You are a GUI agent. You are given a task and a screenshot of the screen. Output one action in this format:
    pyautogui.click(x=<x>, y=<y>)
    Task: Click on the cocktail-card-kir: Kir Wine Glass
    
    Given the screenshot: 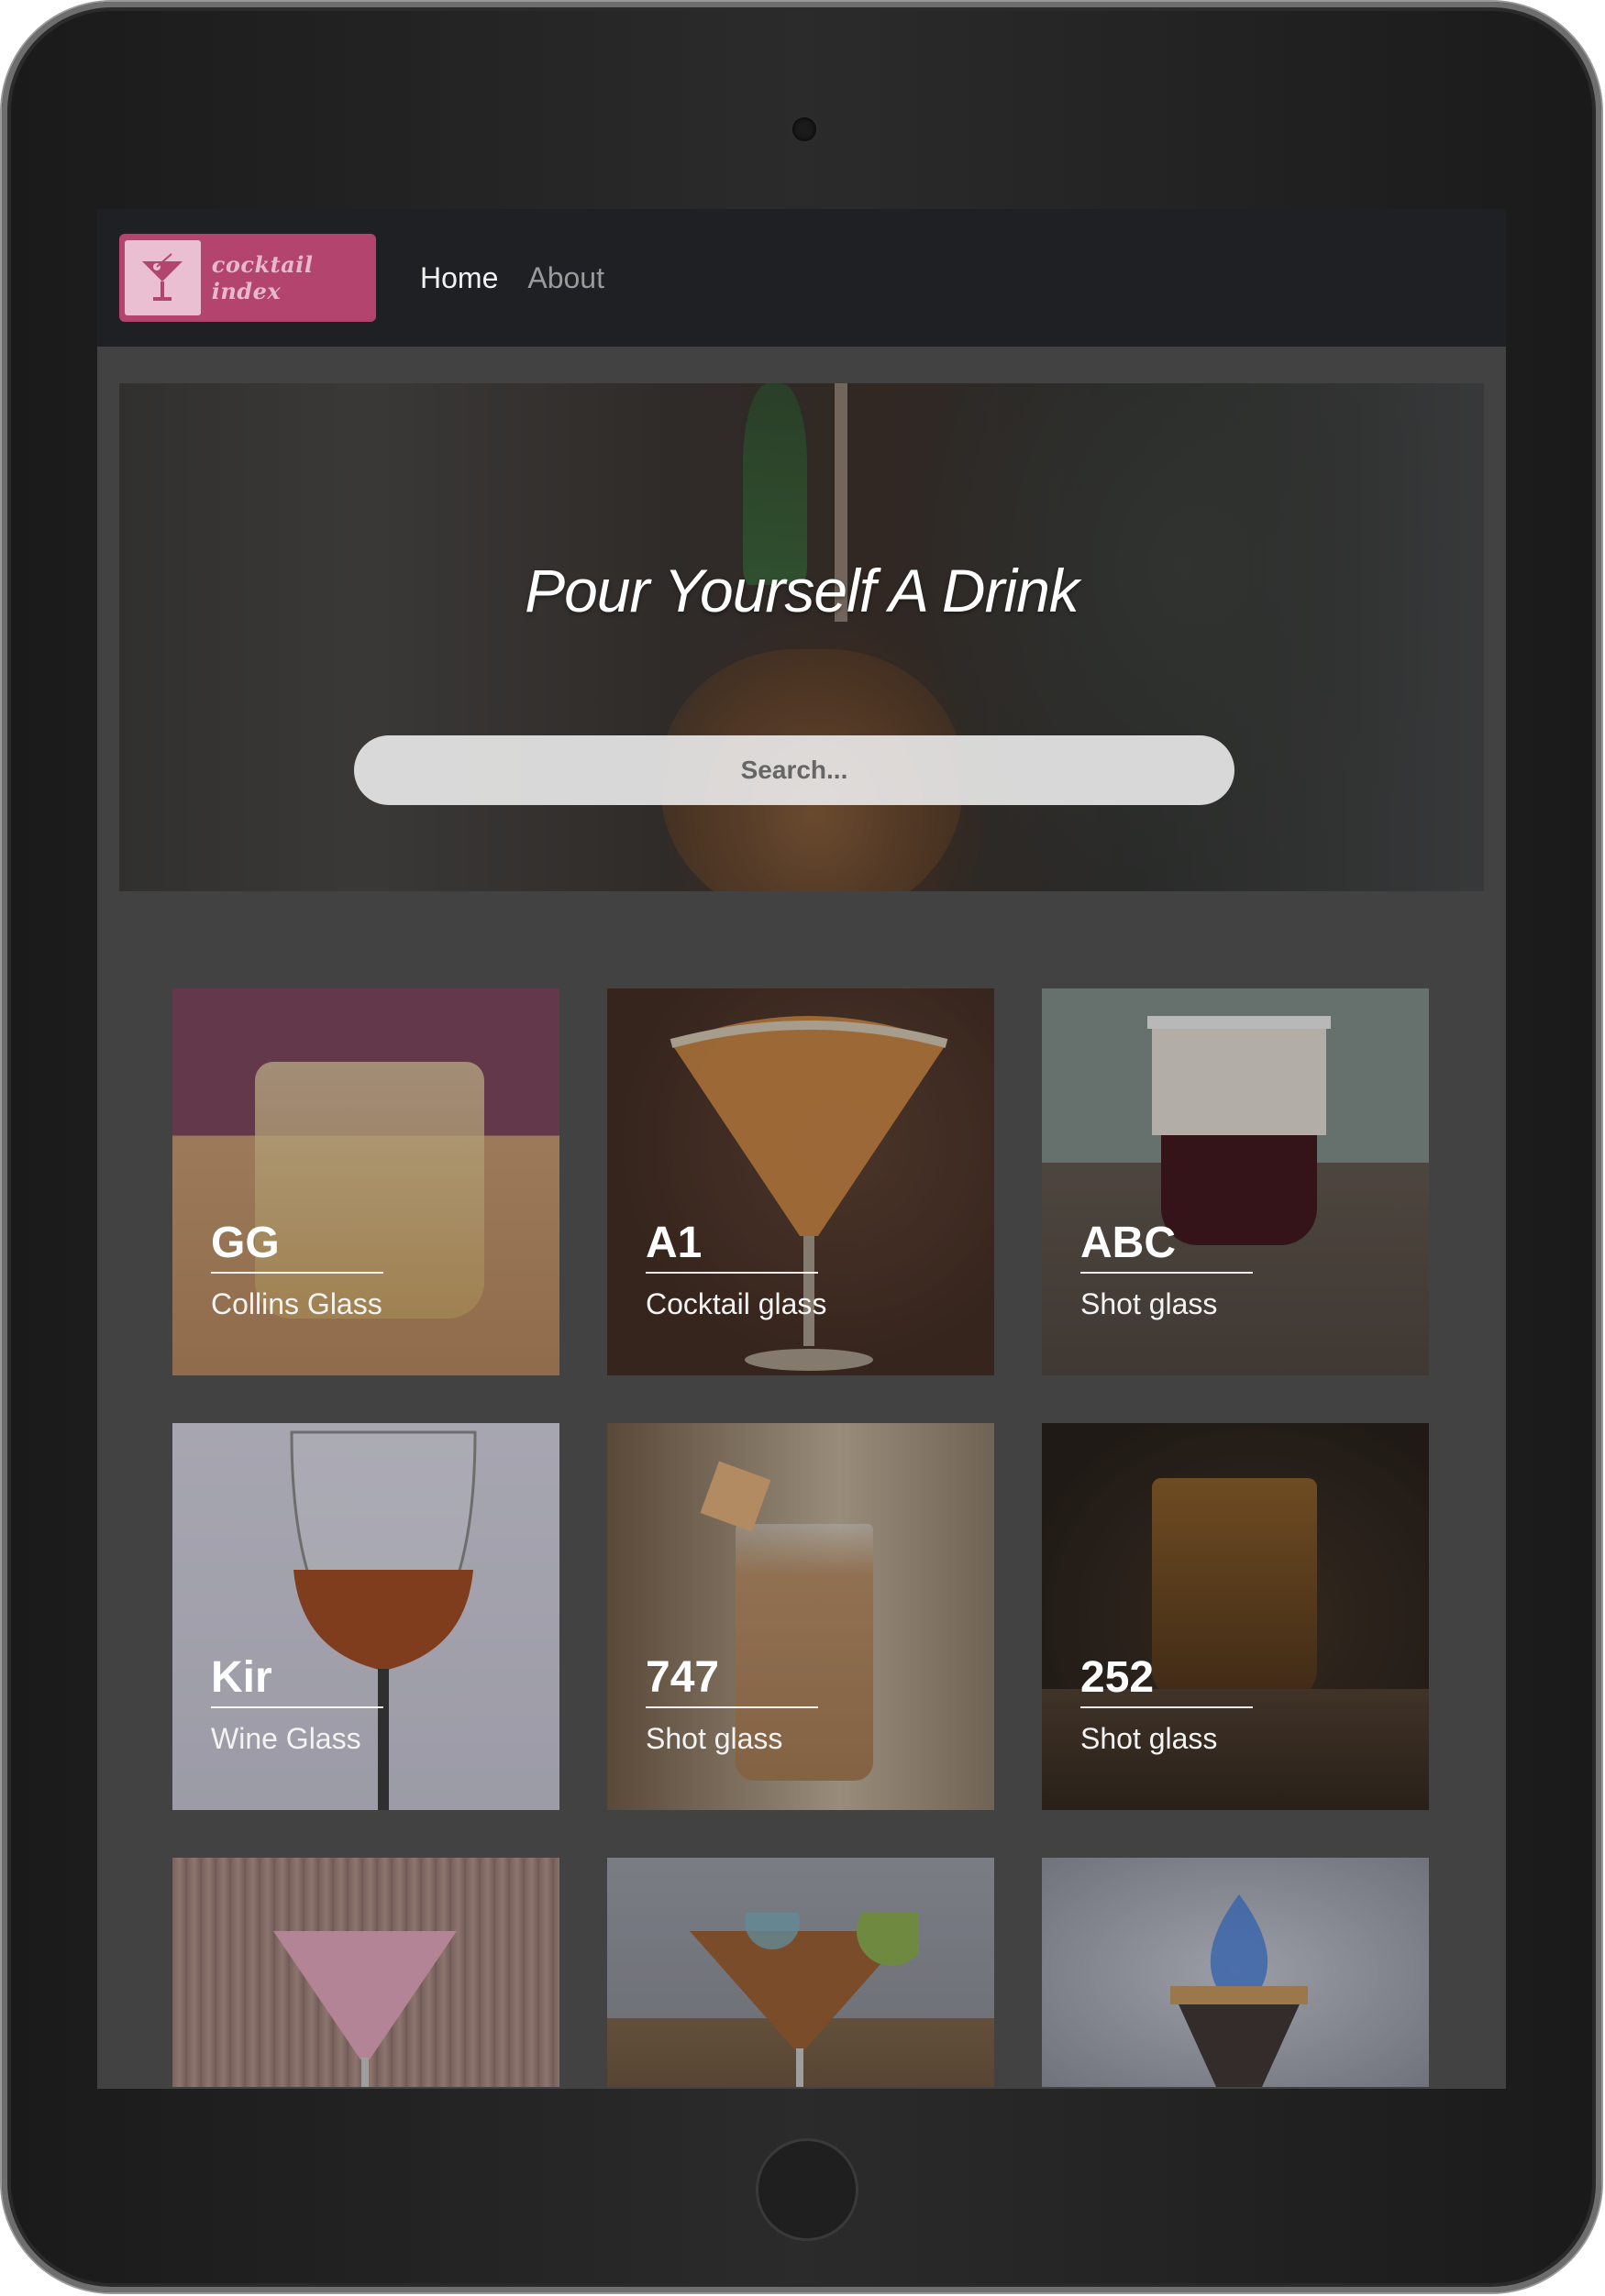 What is the action you would take?
    pyautogui.click(x=365, y=1616)
    